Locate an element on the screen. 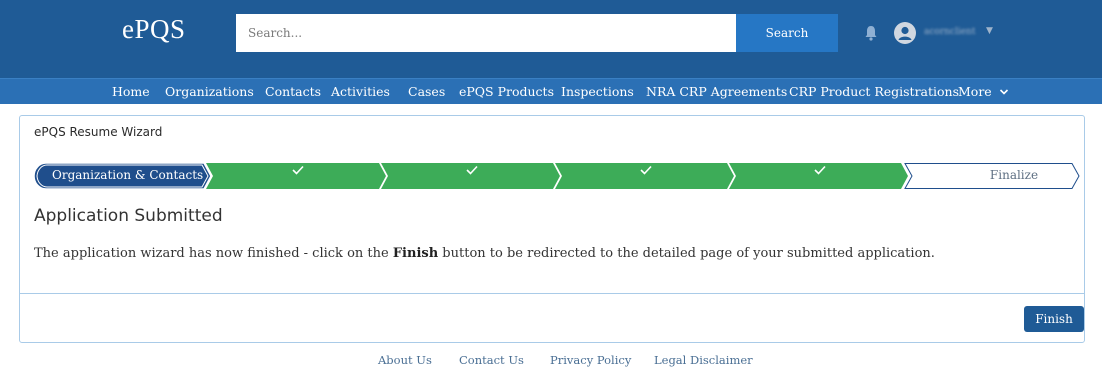 This screenshot has width=1102, height=368. nav-item-nra-crp-agreements: NRA CRP Agreements is located at coordinates (716, 91).